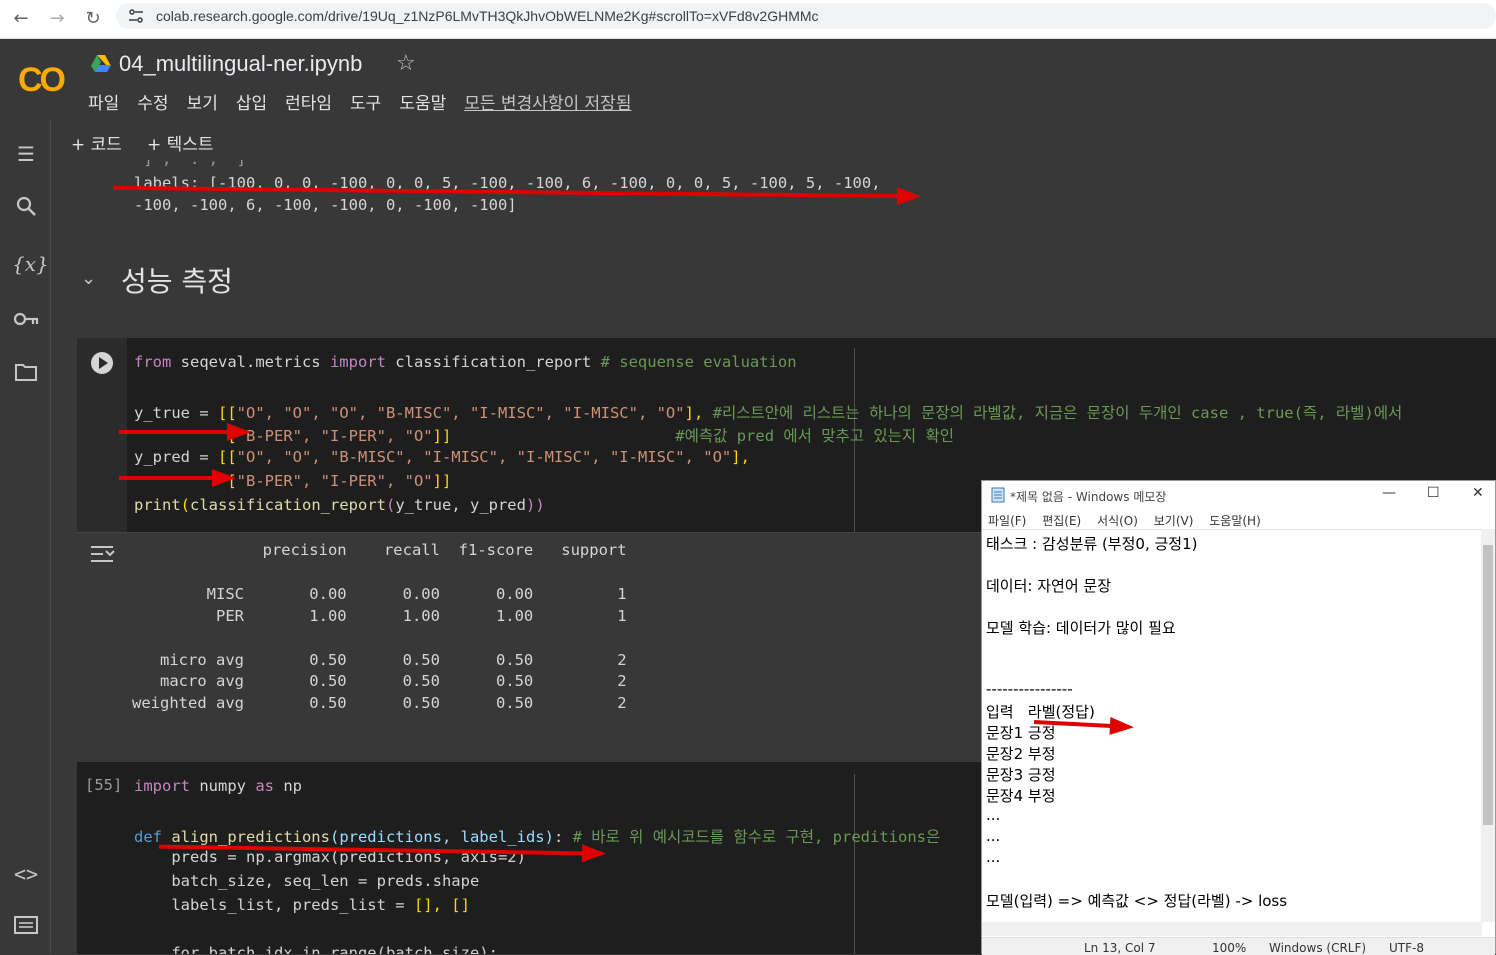 The image size is (1496, 955). Describe the element at coordinates (42, 80) in the screenshot. I see `colab-logo: CO` at that location.